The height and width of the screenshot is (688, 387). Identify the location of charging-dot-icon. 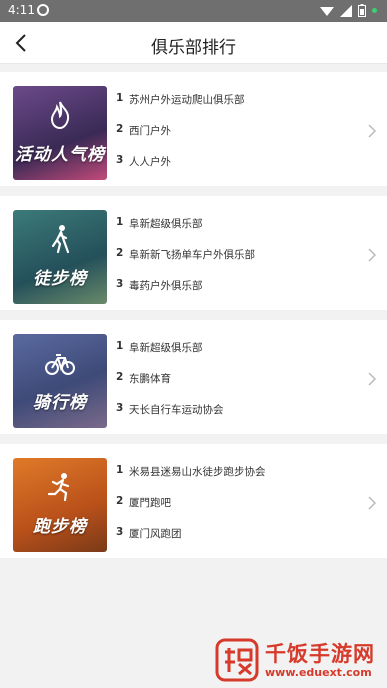
(374, 10).